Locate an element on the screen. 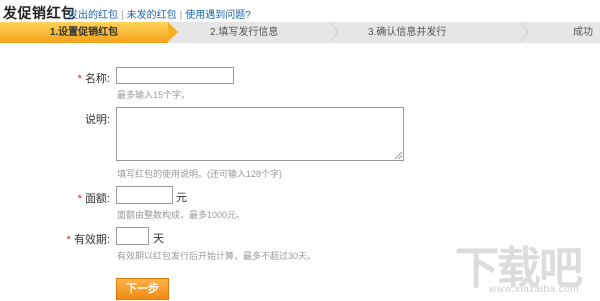 This screenshot has width=600, height=301. next-step-button: 下一步 is located at coordinates (142, 289).